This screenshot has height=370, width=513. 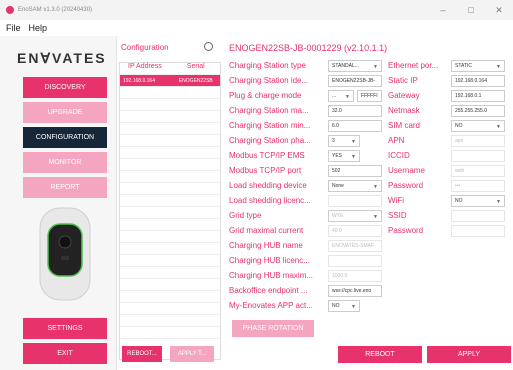 I want to click on nav-report-button: REPORT, so click(x=65, y=187).